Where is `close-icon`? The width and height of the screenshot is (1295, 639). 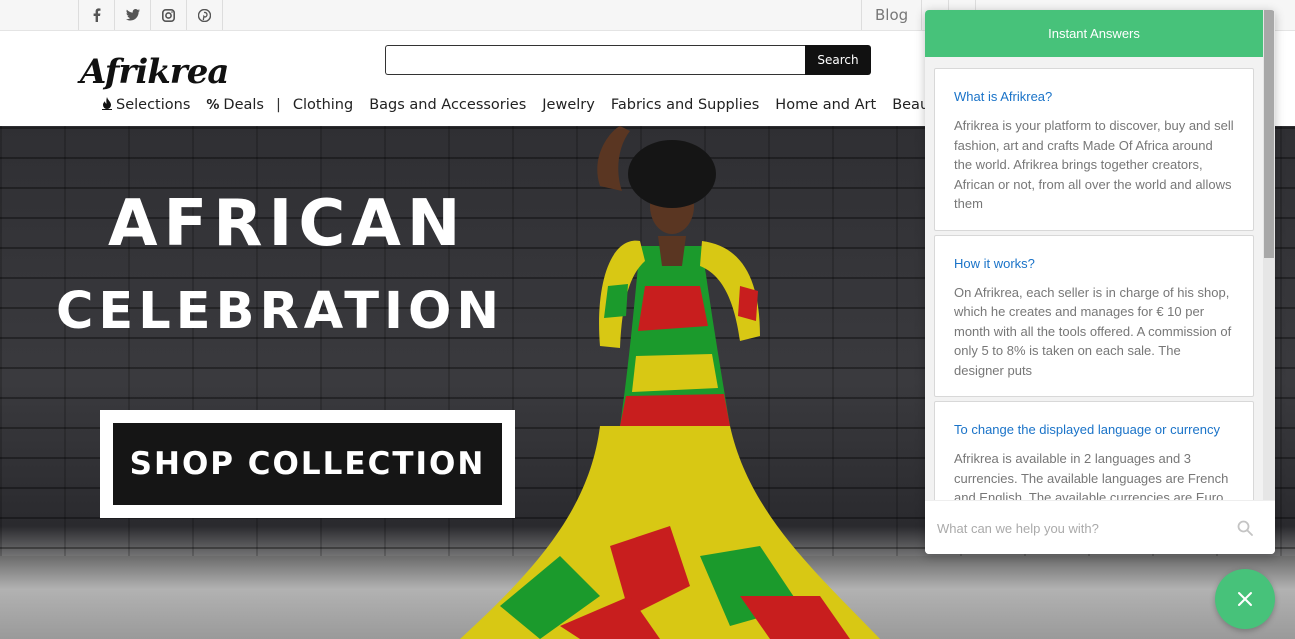
close-icon is located at coordinates (1245, 599).